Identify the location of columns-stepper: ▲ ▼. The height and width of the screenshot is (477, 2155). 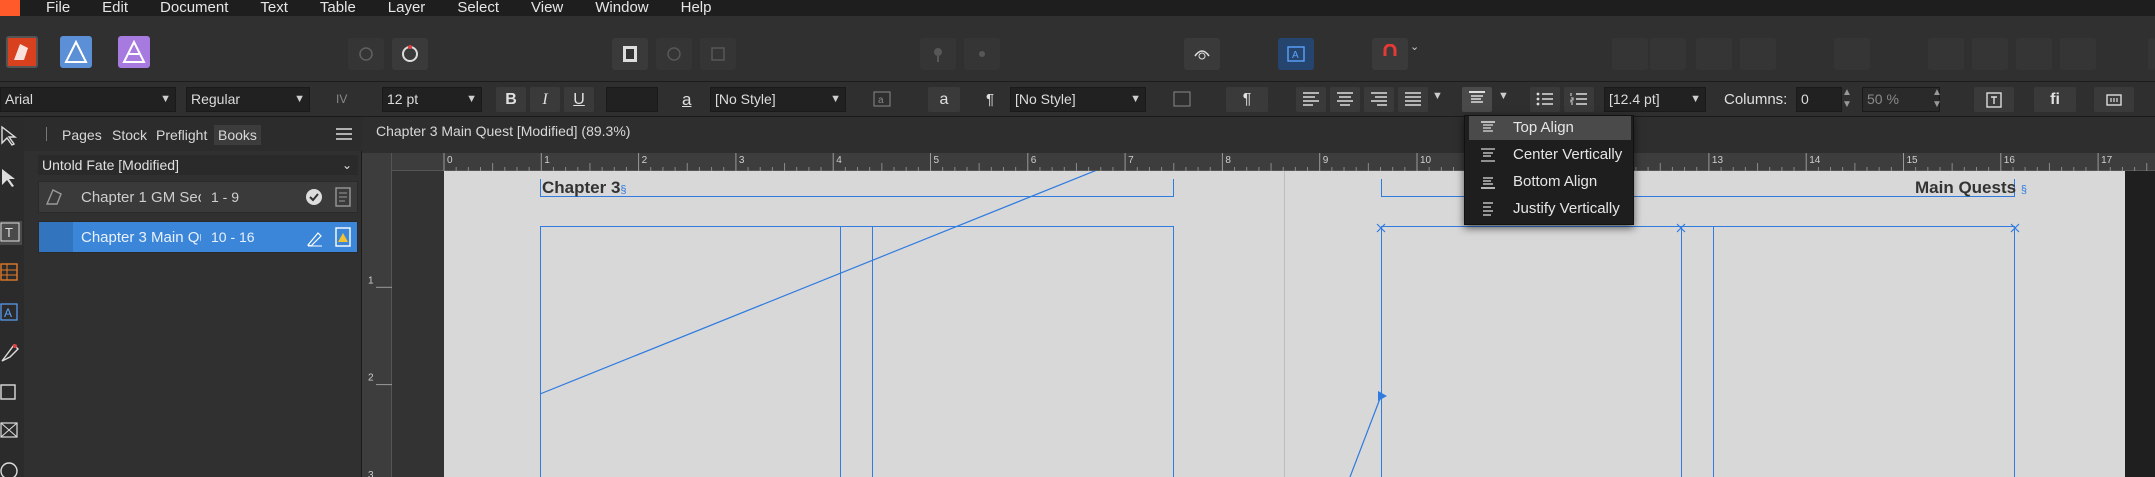
(1847, 99).